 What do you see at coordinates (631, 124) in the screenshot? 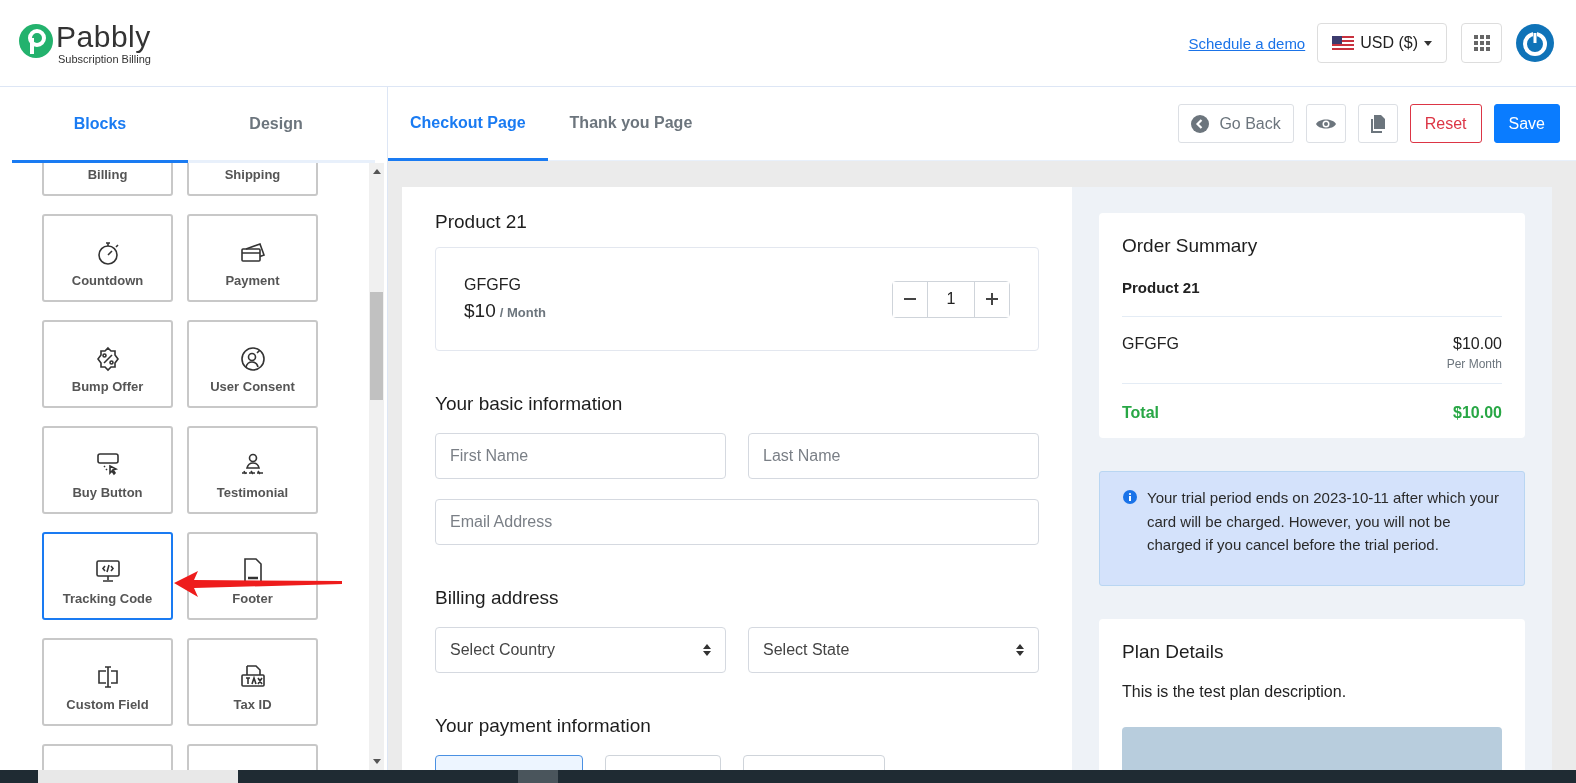
I see `page-tab: Thank you Page` at bounding box center [631, 124].